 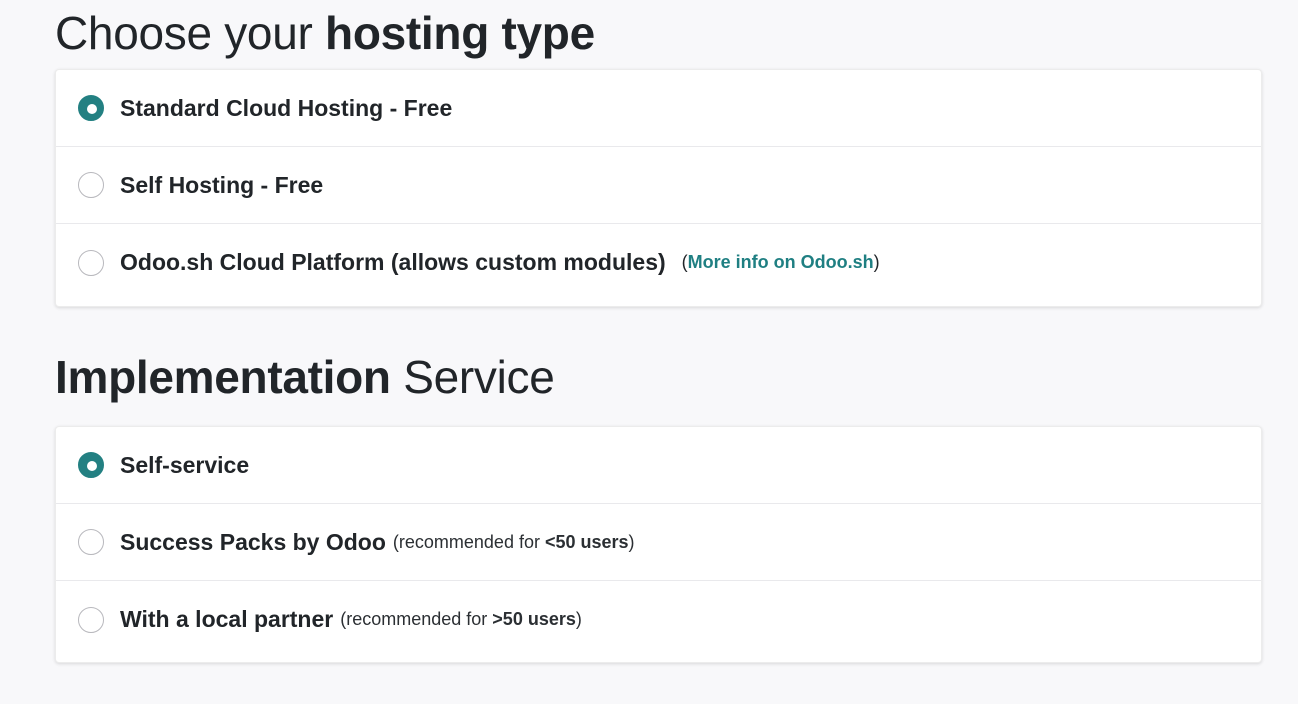 I want to click on impl-title-bold: Implementation, so click(x=223, y=377).